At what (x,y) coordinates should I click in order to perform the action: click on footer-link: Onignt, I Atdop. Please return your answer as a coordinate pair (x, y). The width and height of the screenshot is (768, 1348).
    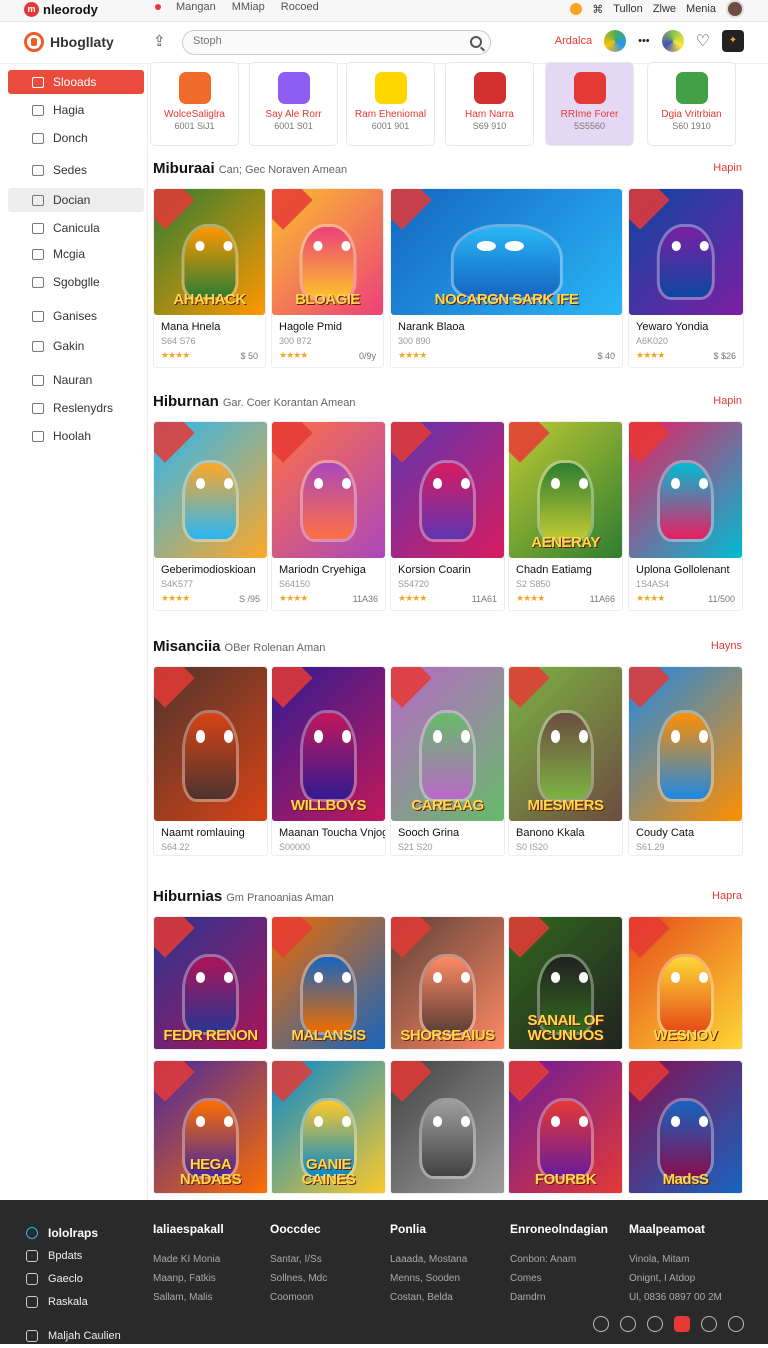
    Looking at the image, I should click on (675, 1278).